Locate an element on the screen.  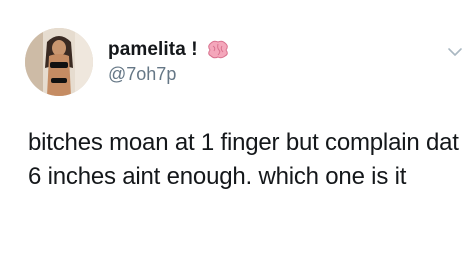
brain-icon is located at coordinates (218, 50).